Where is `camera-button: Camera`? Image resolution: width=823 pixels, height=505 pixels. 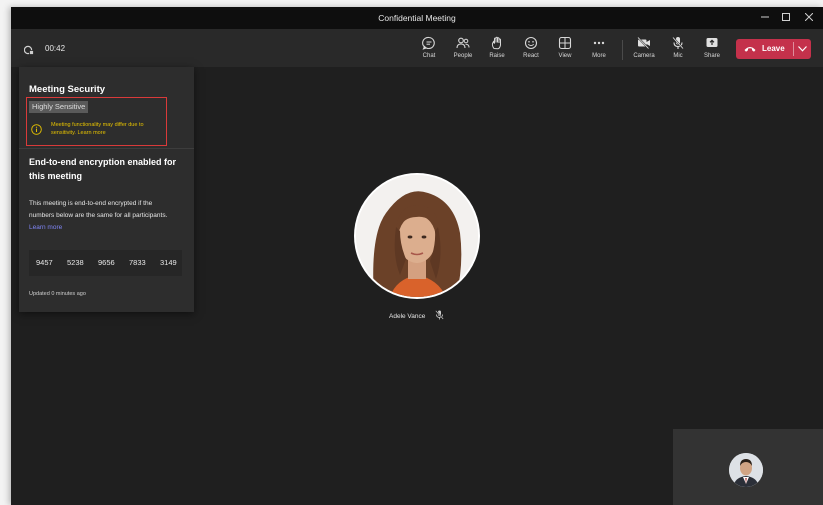
camera-button: Camera is located at coordinates (644, 49).